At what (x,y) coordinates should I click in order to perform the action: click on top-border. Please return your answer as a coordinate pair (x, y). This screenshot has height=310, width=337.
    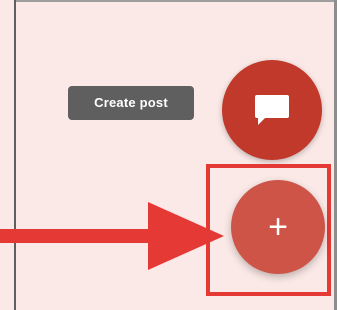
    Looking at the image, I should click on (175, 1).